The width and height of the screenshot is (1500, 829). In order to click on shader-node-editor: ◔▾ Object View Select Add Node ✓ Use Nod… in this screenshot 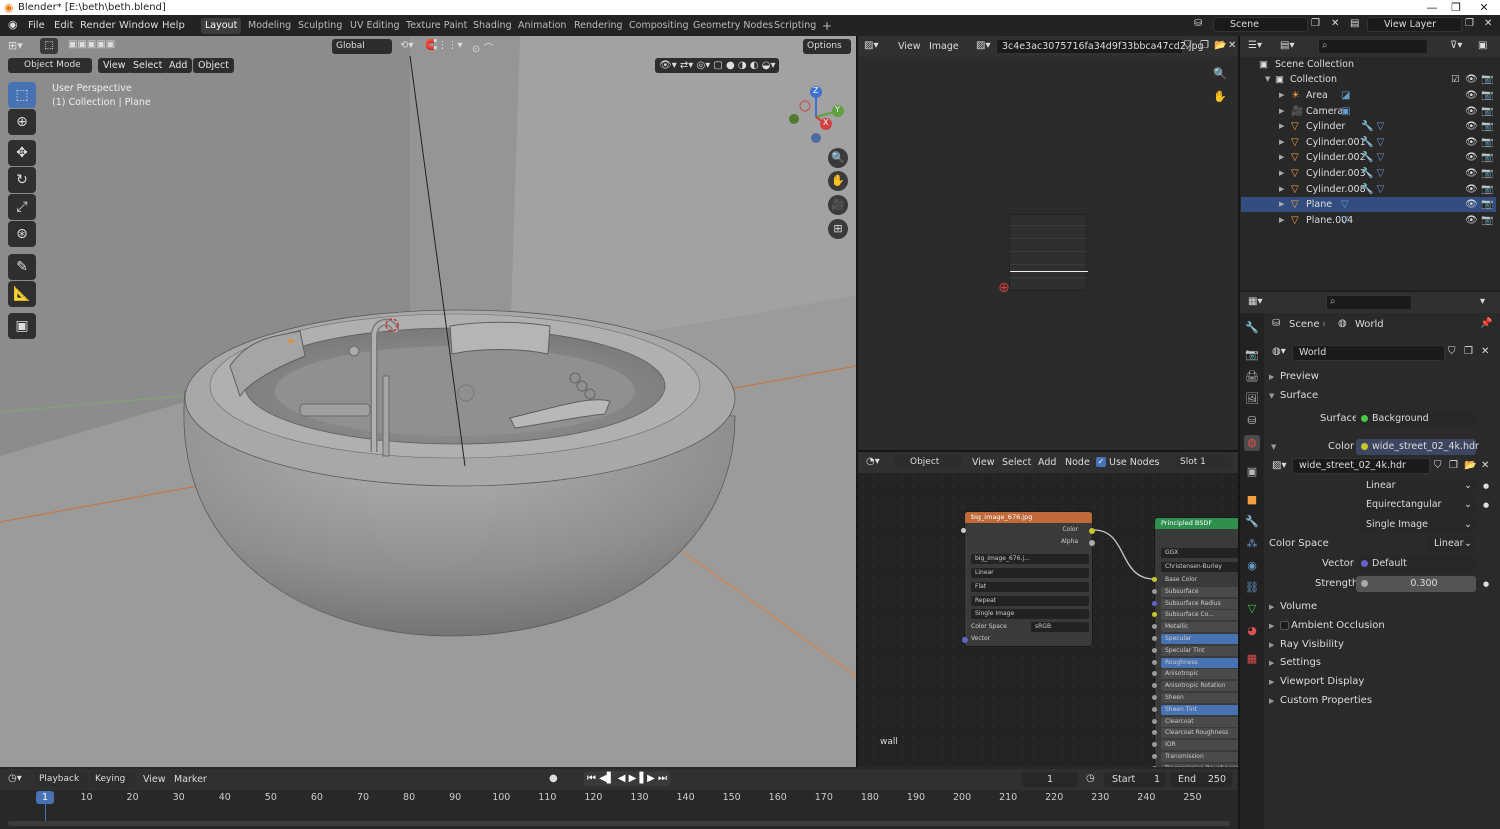, I will do `click(1048, 609)`.